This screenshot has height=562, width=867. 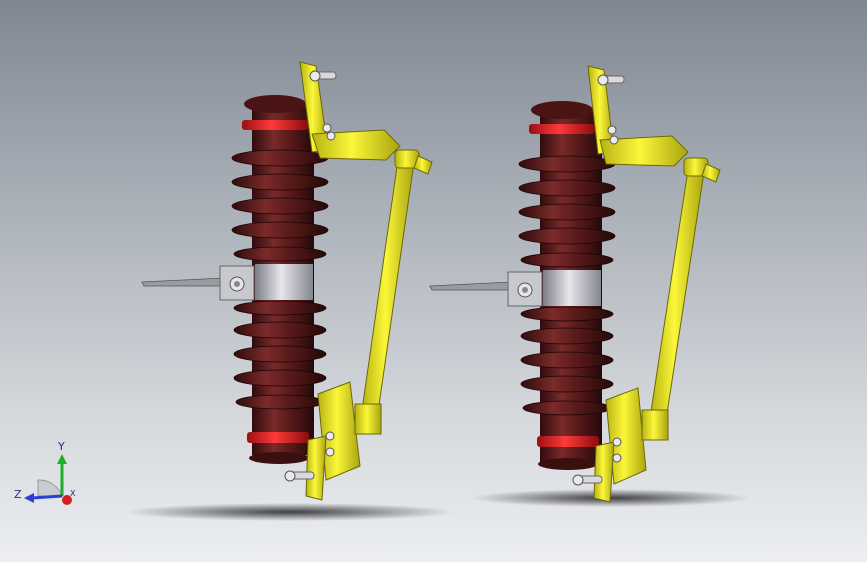 I want to click on z-axis-arrow-icon, so click(x=29, y=498).